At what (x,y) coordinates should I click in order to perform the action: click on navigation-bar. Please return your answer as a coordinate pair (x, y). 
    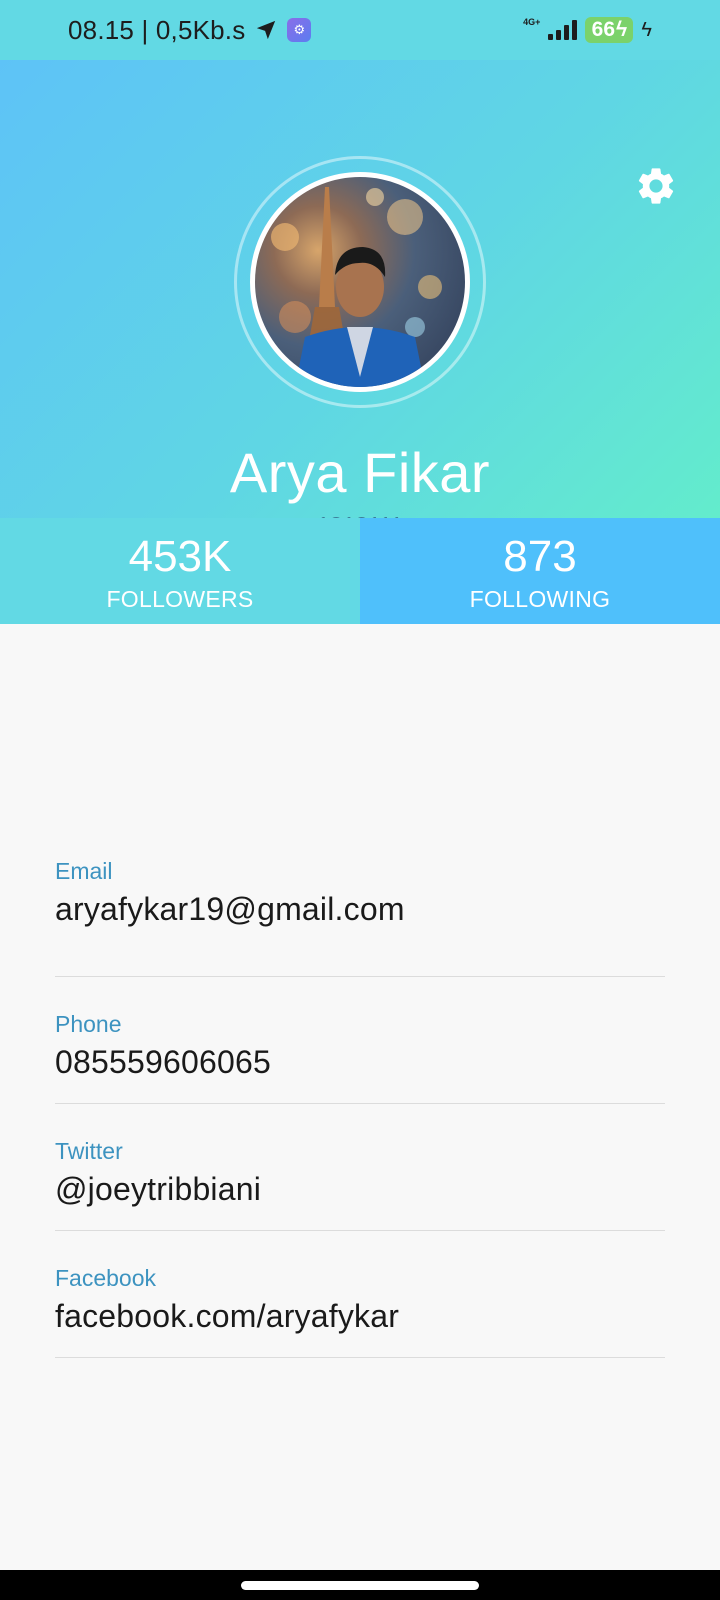
    Looking at the image, I should click on (360, 1585).